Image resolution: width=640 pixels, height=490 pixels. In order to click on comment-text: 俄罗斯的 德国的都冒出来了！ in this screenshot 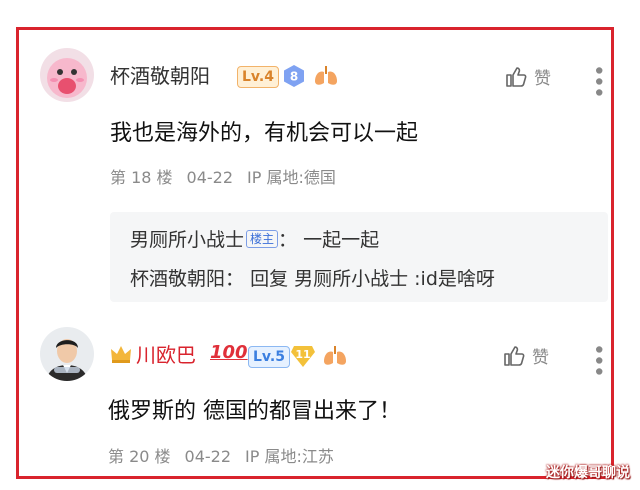, I will do `click(254, 411)`.